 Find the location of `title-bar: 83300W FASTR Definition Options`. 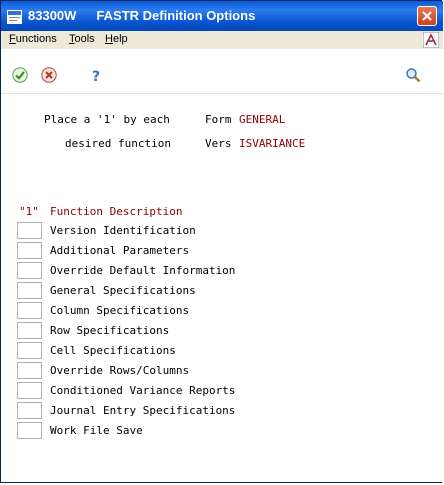

title-bar: 83300W FASTR Definition Options is located at coordinates (222, 16).